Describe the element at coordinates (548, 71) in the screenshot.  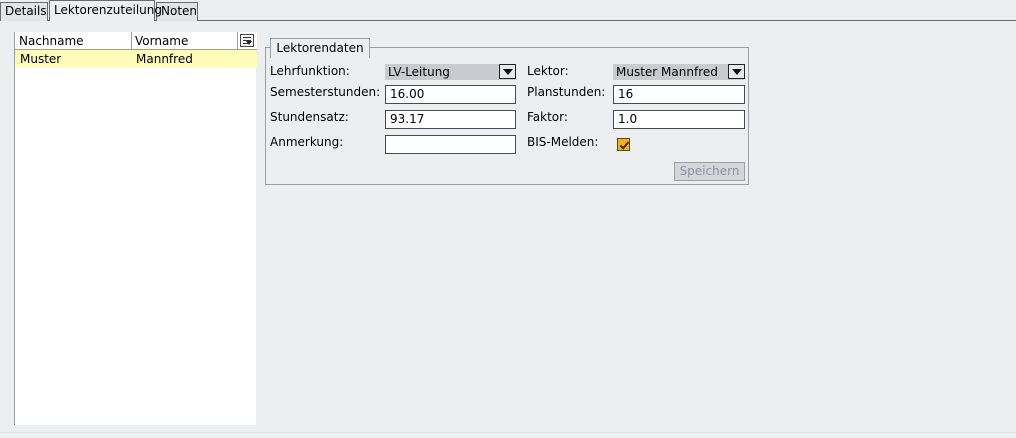
I see `lektor-label: Lektor:` at that location.